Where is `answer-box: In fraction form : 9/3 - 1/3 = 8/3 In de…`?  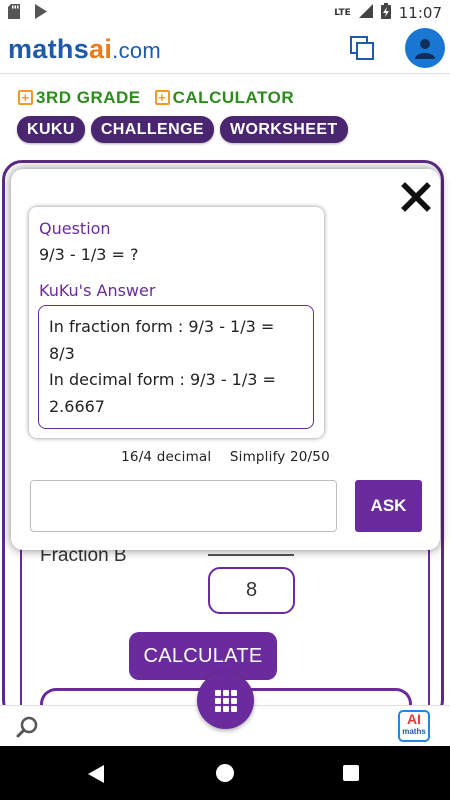 answer-box: In fraction form : 9/3 - 1/3 = 8/3 In de… is located at coordinates (176, 367).